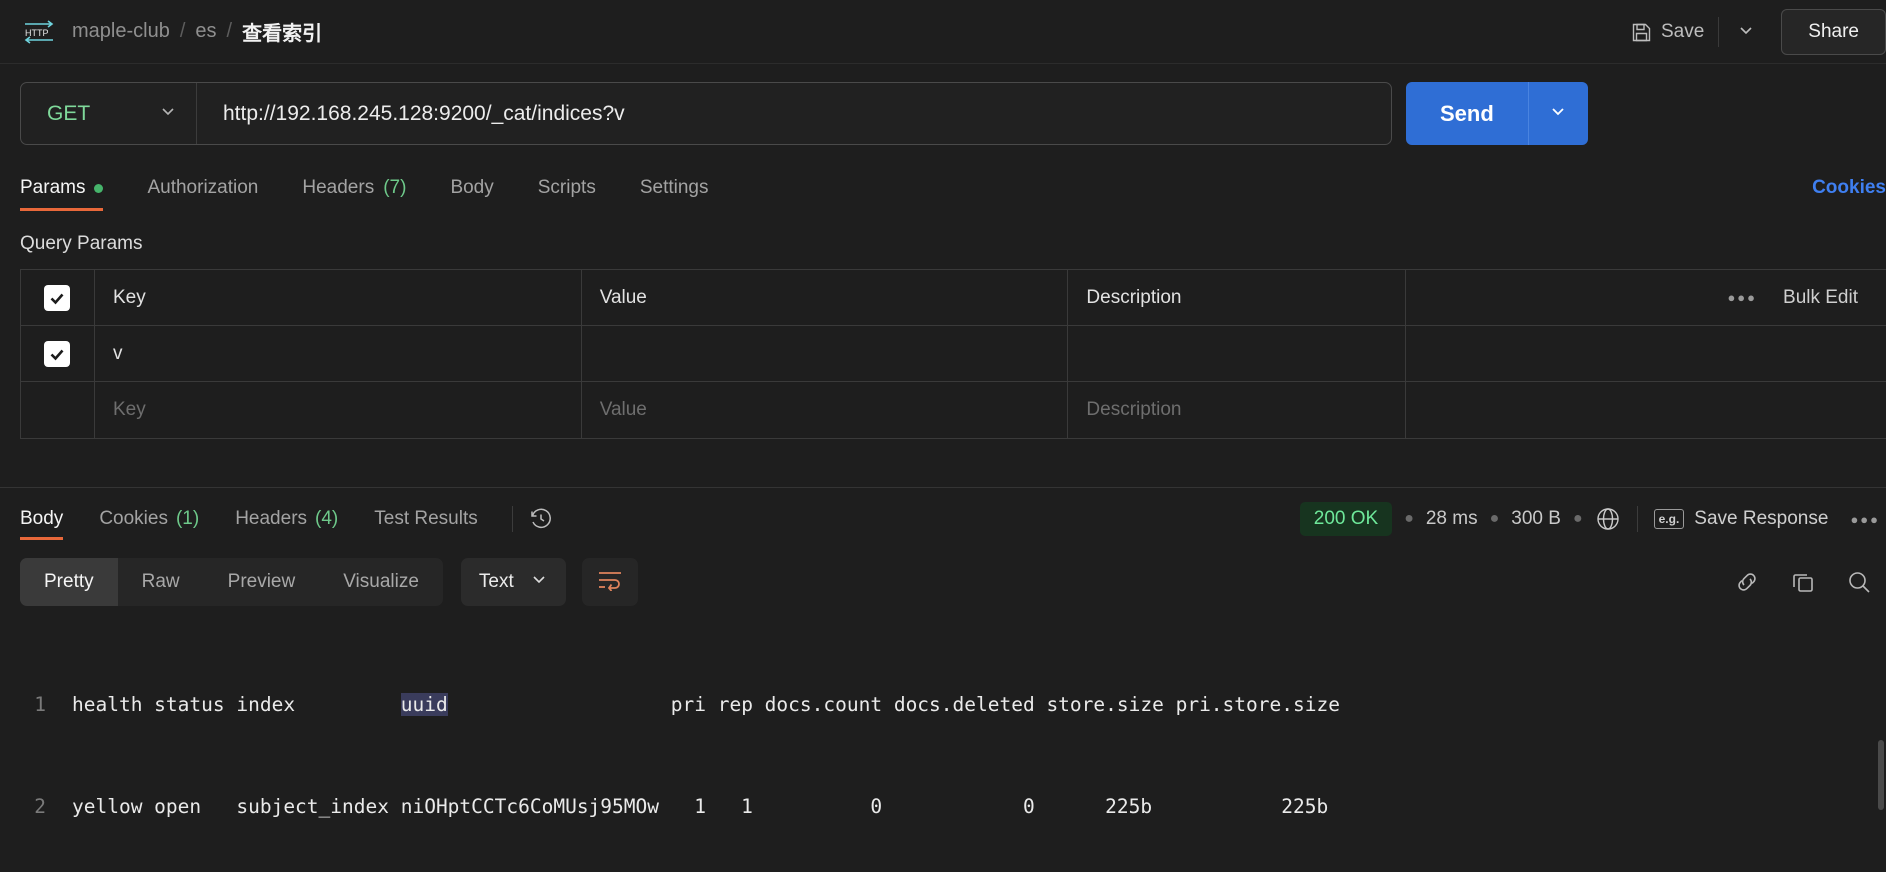  Describe the element at coordinates (129, 409) in the screenshot. I see `placeholder-key-text: Key` at that location.